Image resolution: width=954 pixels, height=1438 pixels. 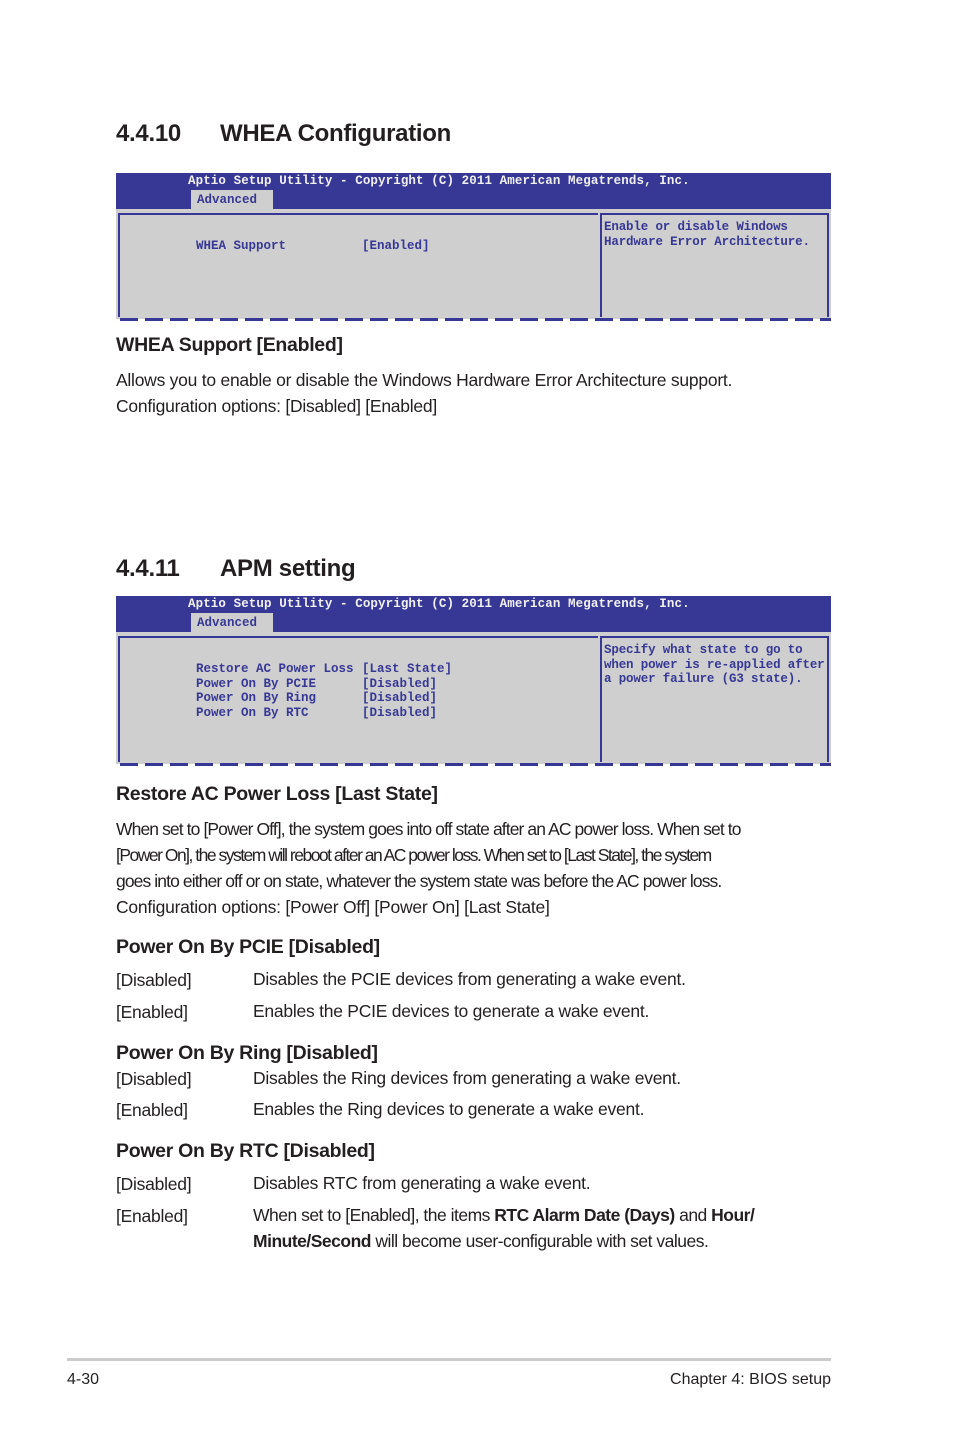 What do you see at coordinates (286, 691) in the screenshot?
I see `bios-item-power-on-by-ring: Power On By Ring [Disabled]` at bounding box center [286, 691].